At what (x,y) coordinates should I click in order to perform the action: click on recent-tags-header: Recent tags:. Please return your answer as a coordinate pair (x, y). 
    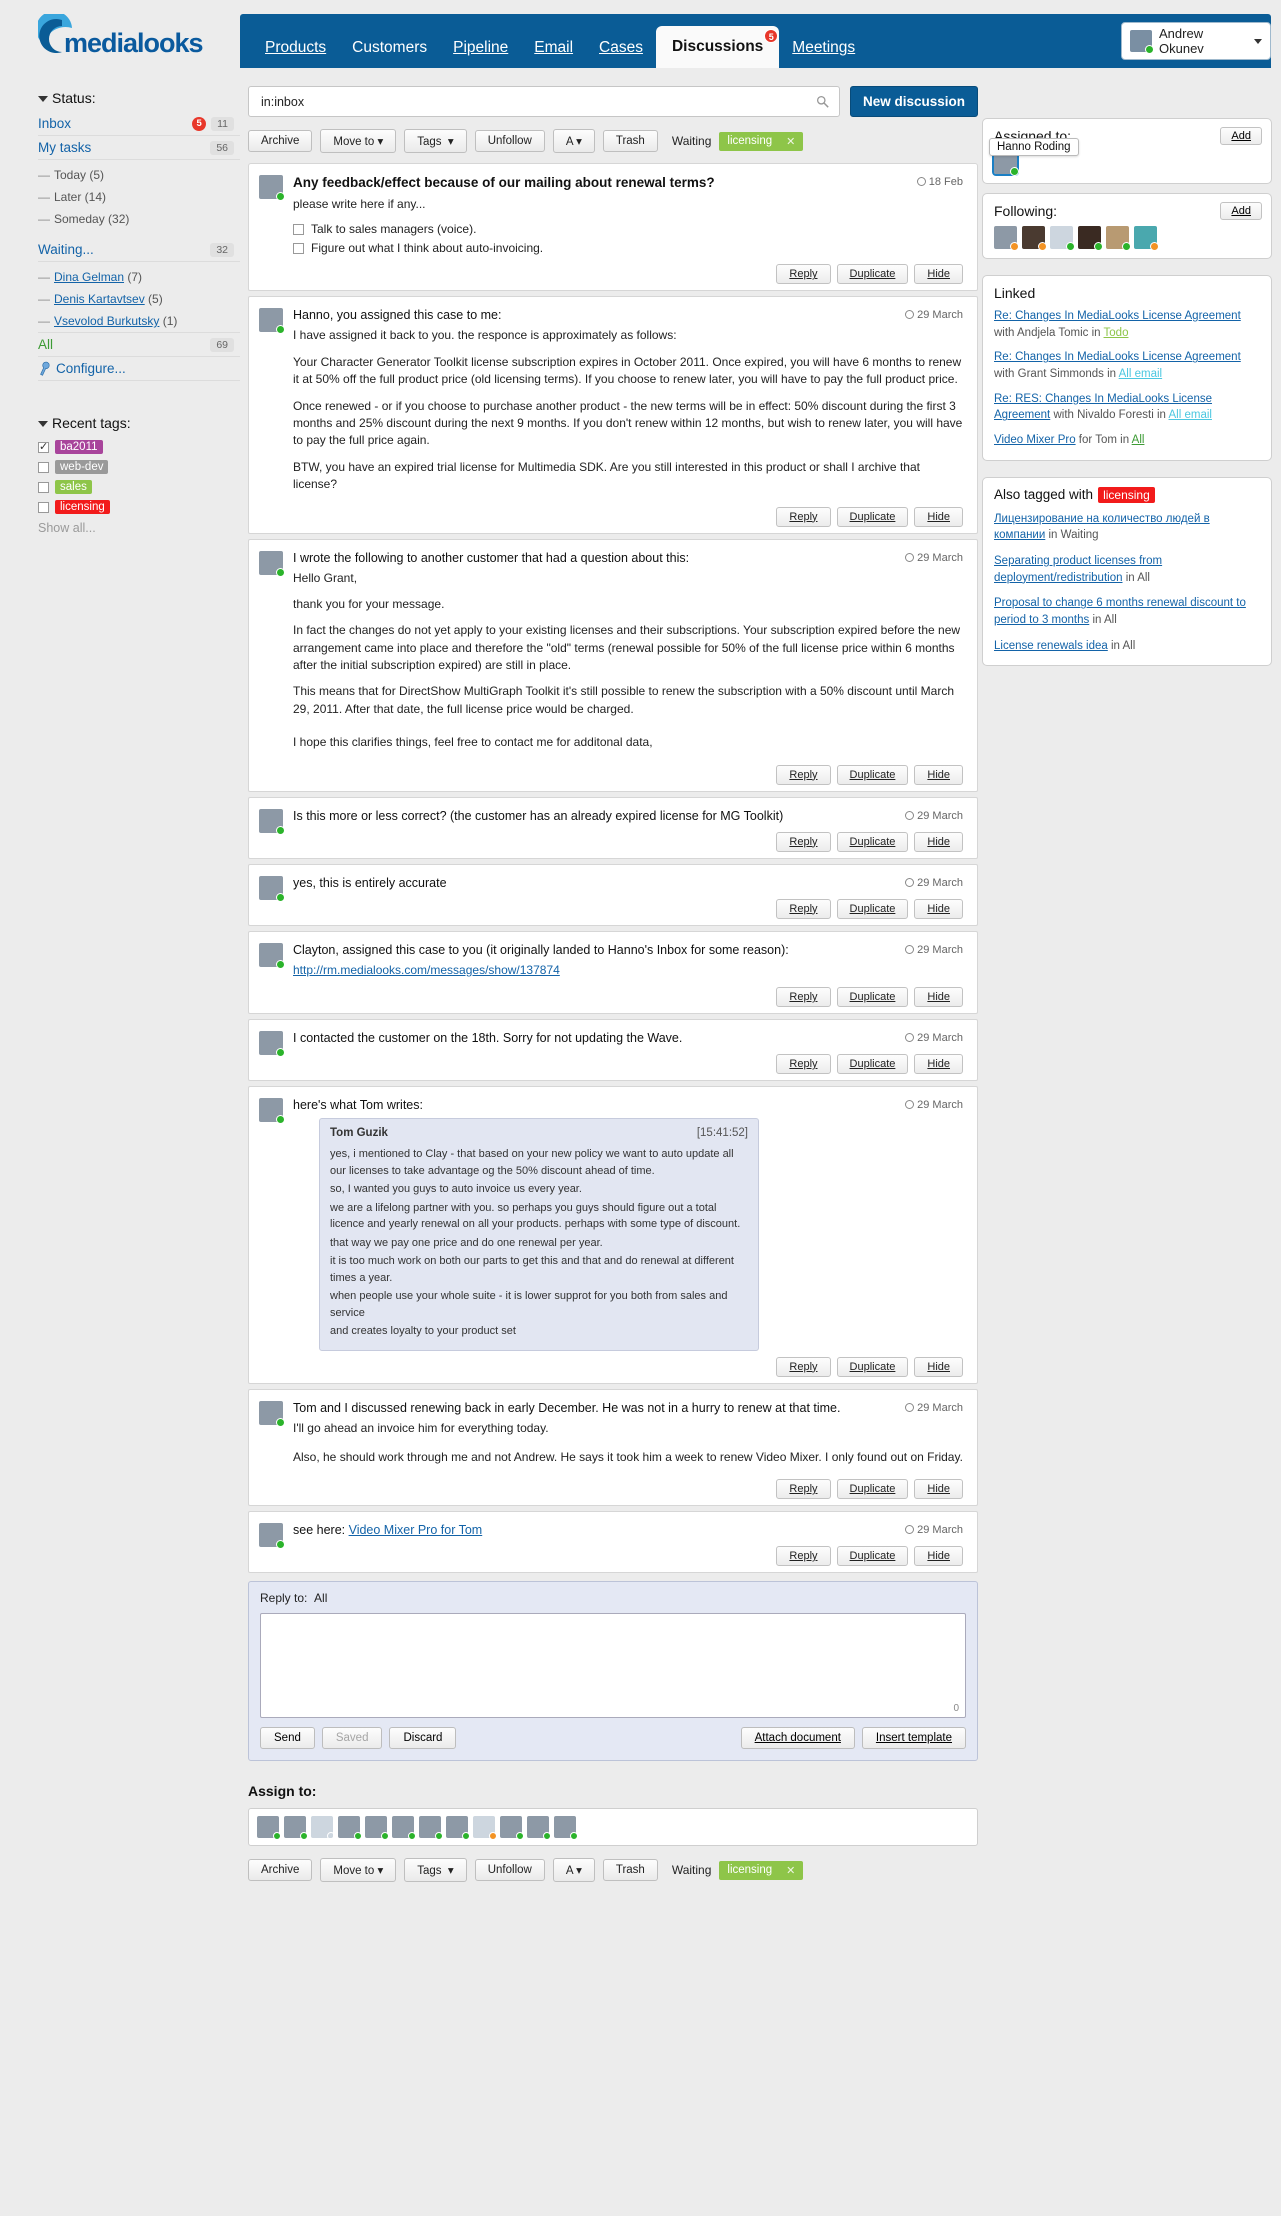
    Looking at the image, I should click on (139, 422).